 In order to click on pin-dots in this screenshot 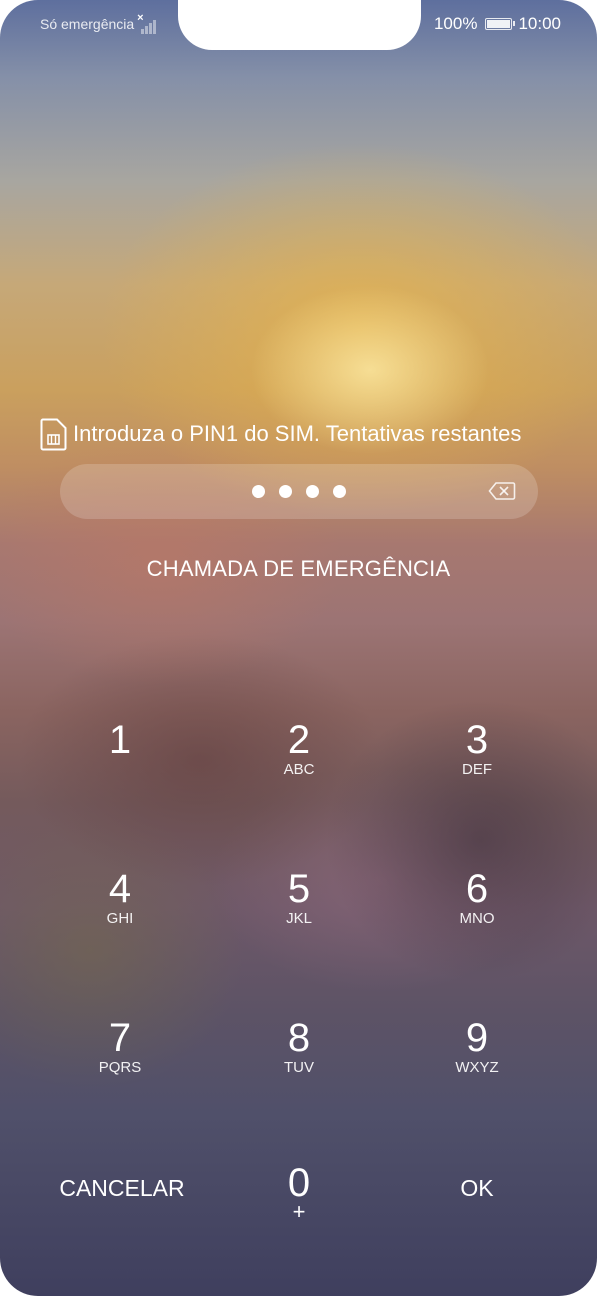, I will do `click(299, 491)`.